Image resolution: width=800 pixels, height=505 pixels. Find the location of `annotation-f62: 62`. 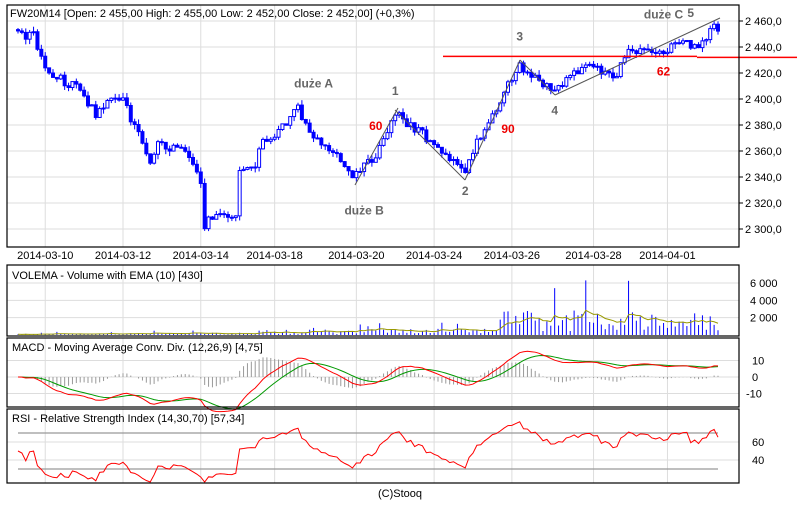

annotation-f62: 62 is located at coordinates (664, 72).